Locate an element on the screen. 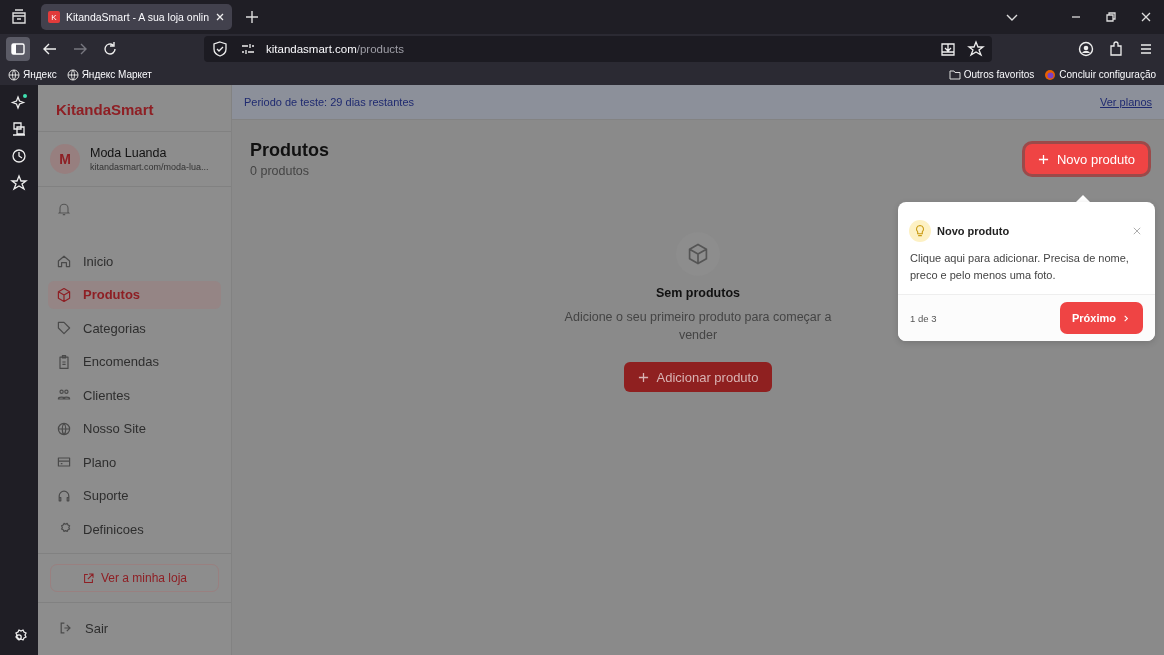  folder-icon is located at coordinates (954, 74).